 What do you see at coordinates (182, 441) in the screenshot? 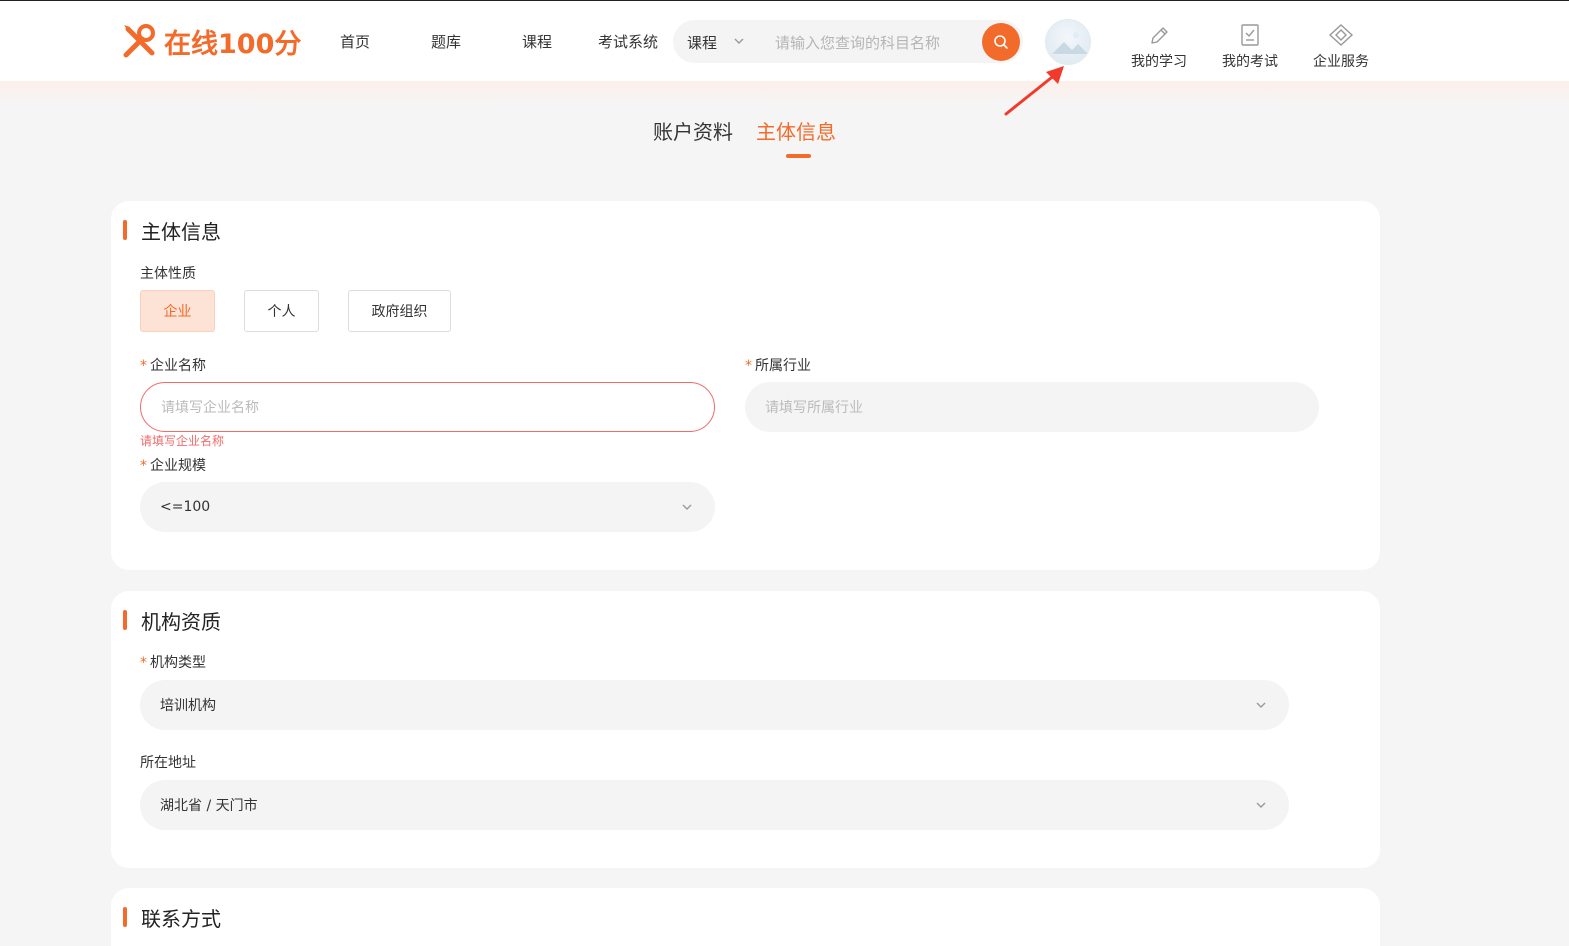
I see `company-name-error: 请填写企业名称` at bounding box center [182, 441].